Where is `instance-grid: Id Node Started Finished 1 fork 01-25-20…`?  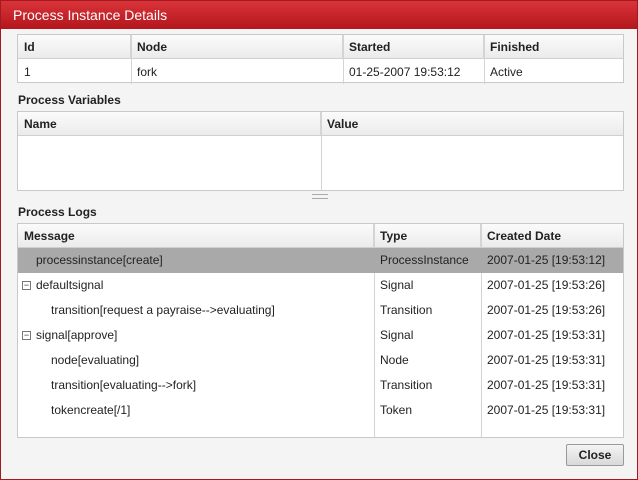
instance-grid: Id Node Started Finished 1 fork 01-25-20… is located at coordinates (320, 59).